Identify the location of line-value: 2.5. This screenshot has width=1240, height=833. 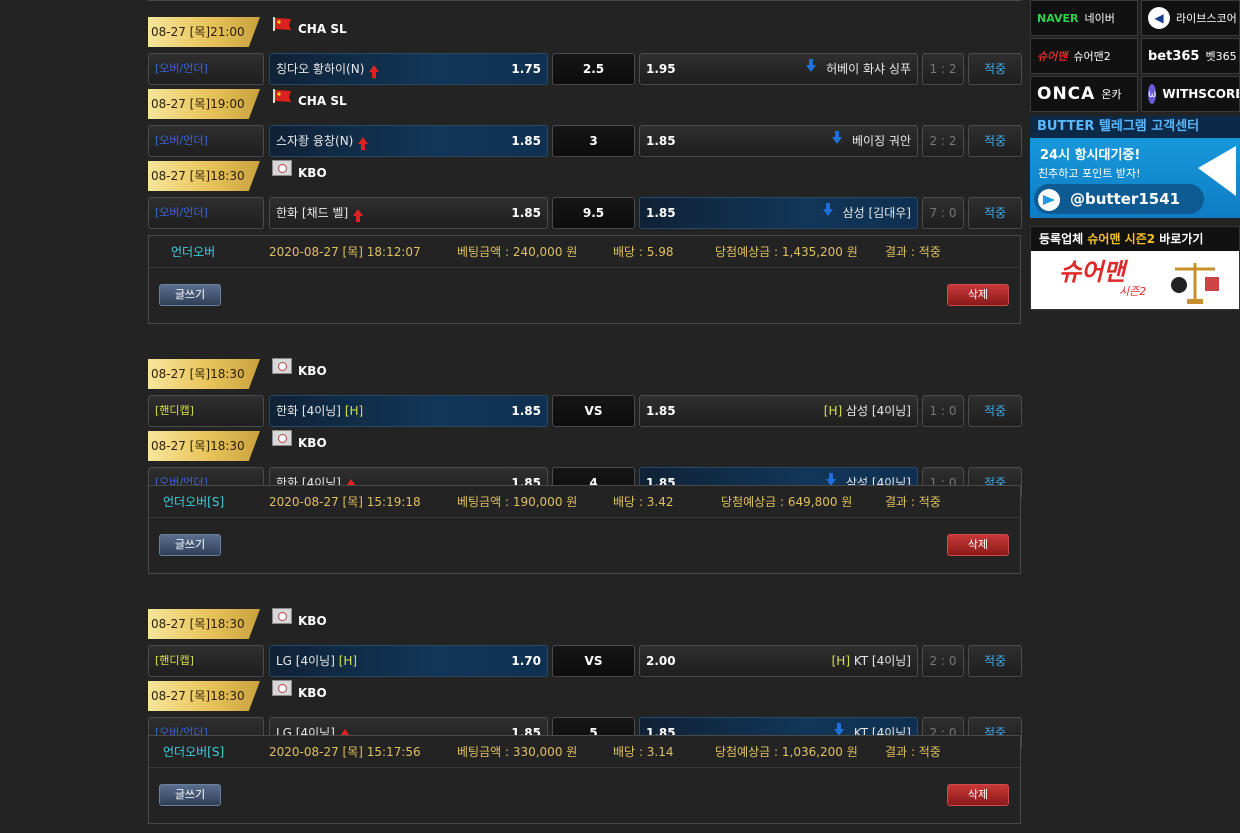
(593, 69).